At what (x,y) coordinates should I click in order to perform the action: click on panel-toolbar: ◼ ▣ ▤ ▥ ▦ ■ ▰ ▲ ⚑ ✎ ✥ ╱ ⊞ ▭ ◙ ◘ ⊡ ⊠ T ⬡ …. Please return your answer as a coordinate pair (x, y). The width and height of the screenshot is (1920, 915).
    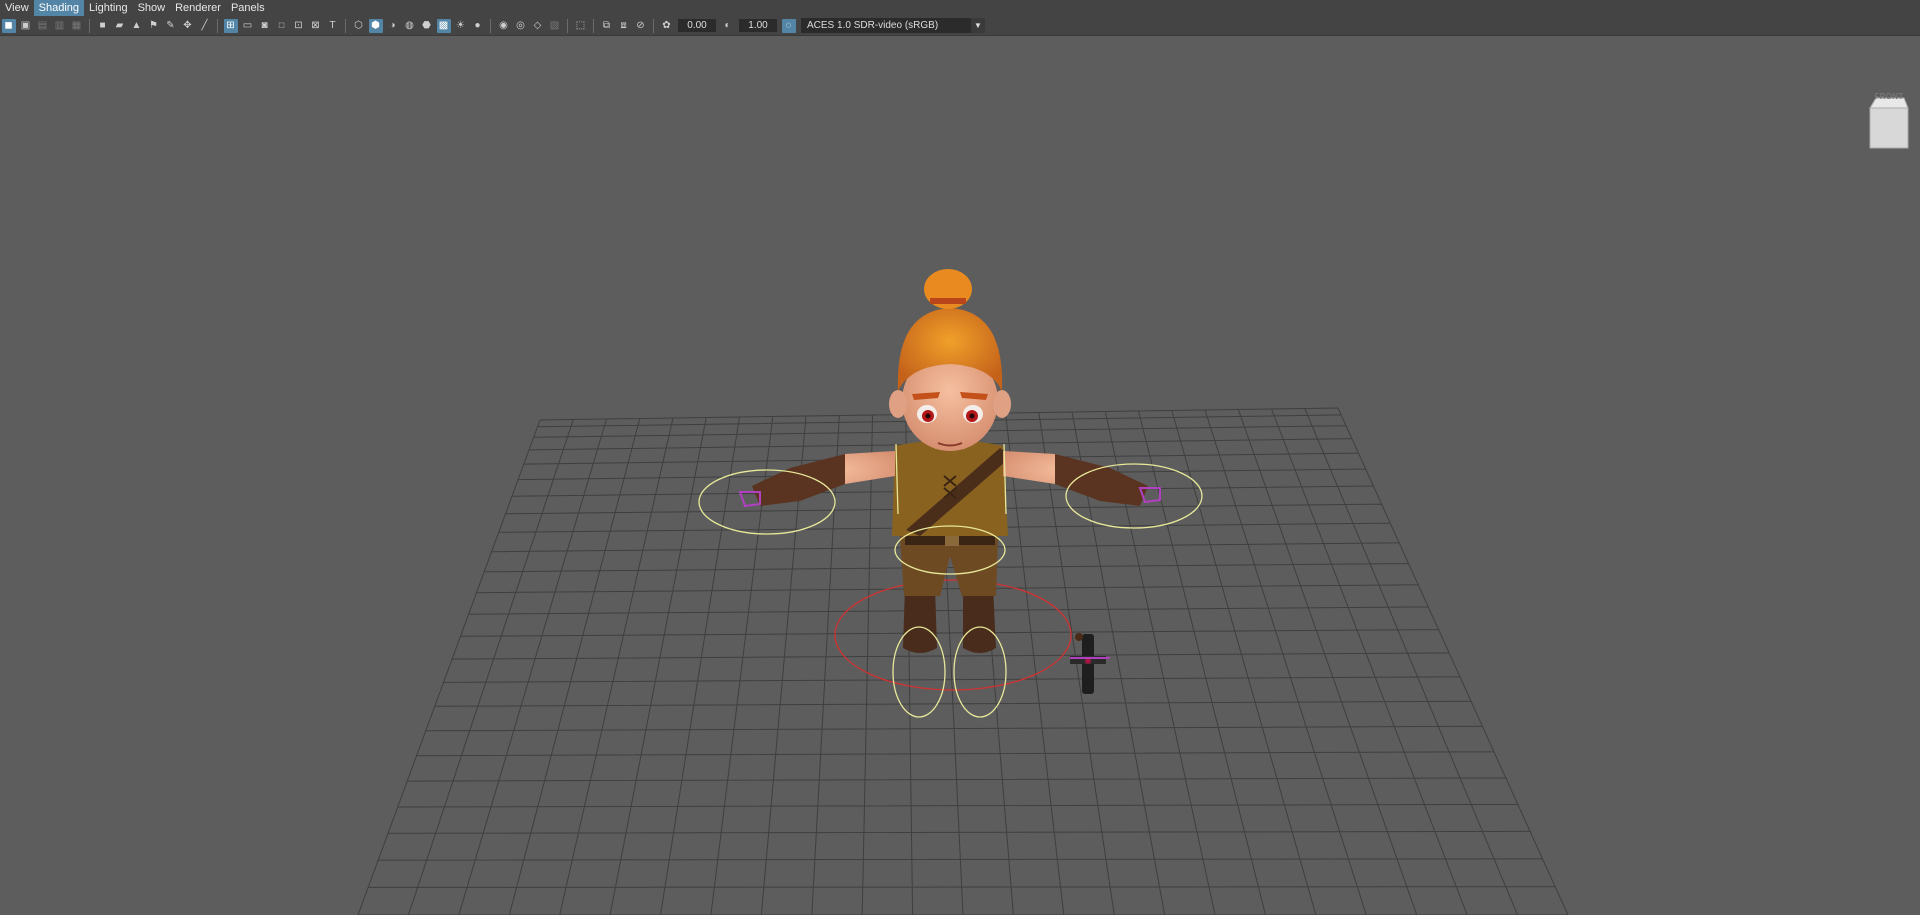
    Looking at the image, I should click on (960, 26).